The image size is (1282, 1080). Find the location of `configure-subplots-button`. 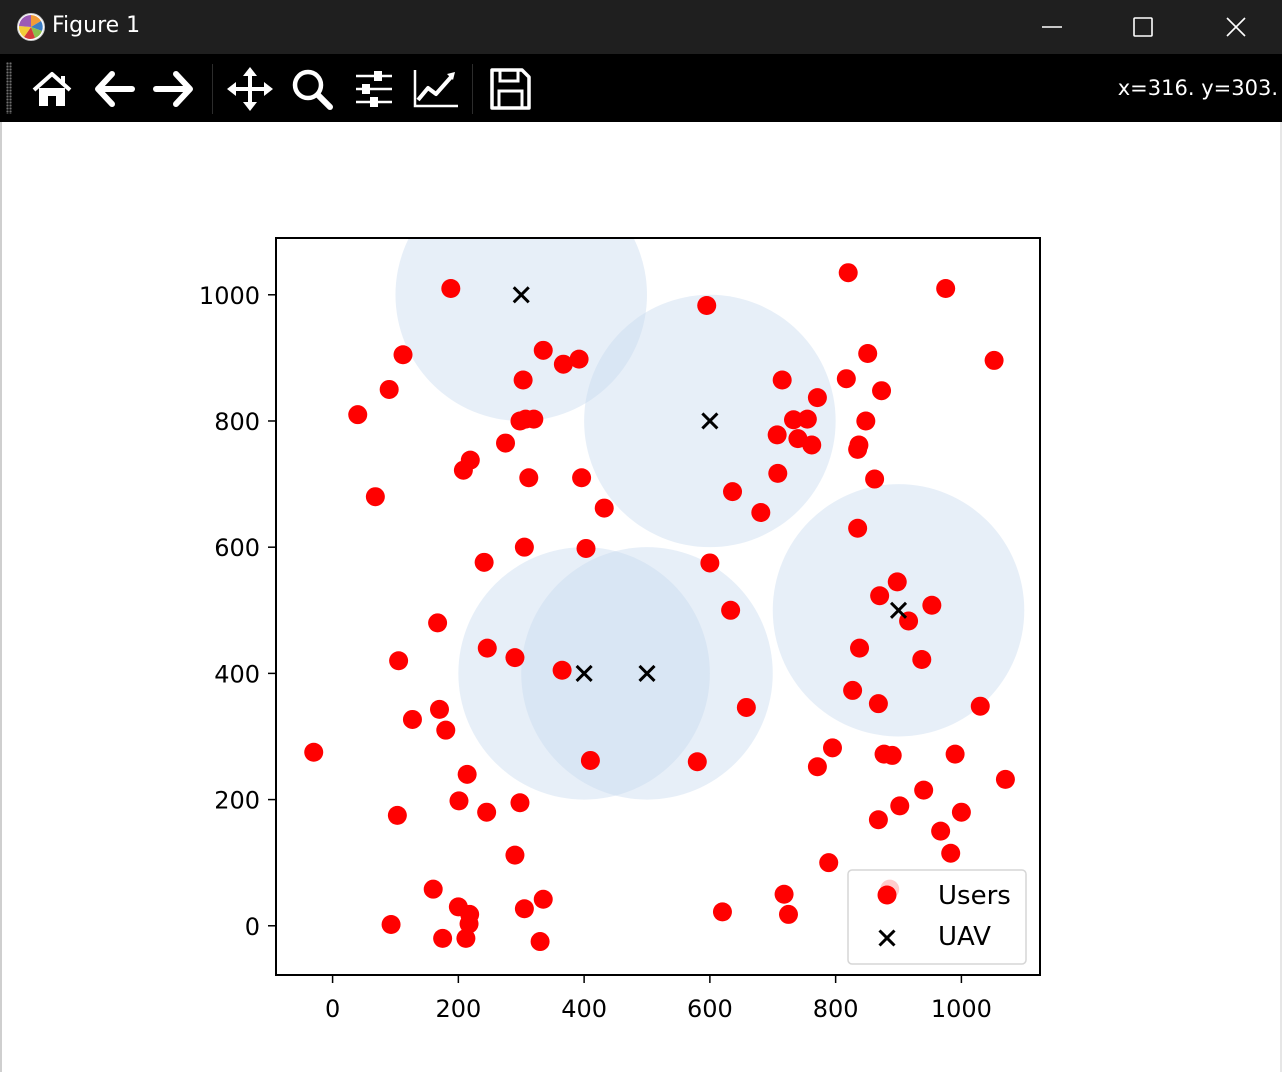

configure-subplots-button is located at coordinates (374, 89).